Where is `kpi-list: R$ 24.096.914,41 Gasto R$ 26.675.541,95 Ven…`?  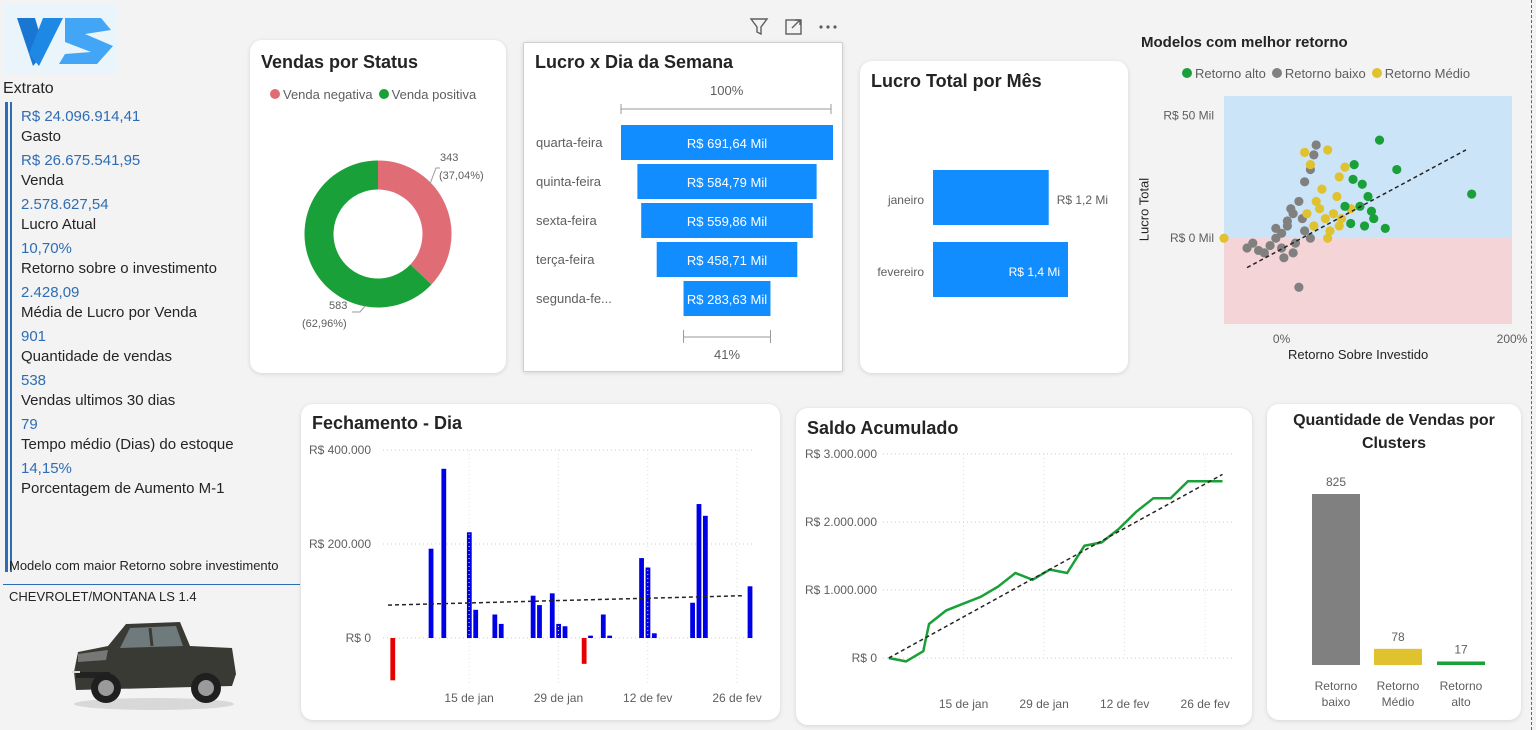 kpi-list: R$ 24.096.914,41 Gasto R$ 26.675.541,95 Ven… is located at coordinates (151, 306).